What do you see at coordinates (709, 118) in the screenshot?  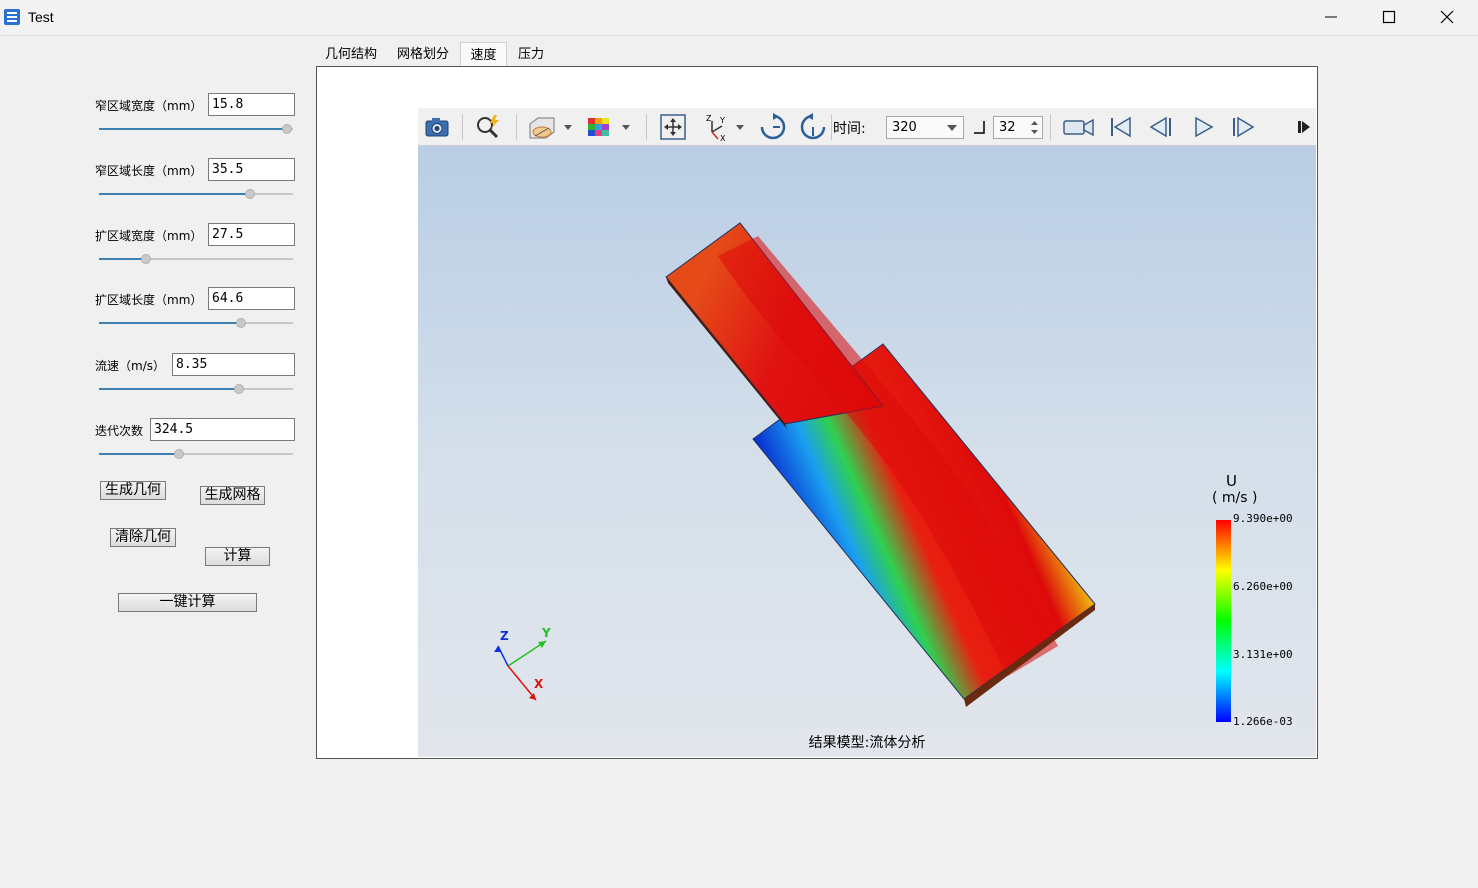 I see `svg-text: Z` at bounding box center [709, 118].